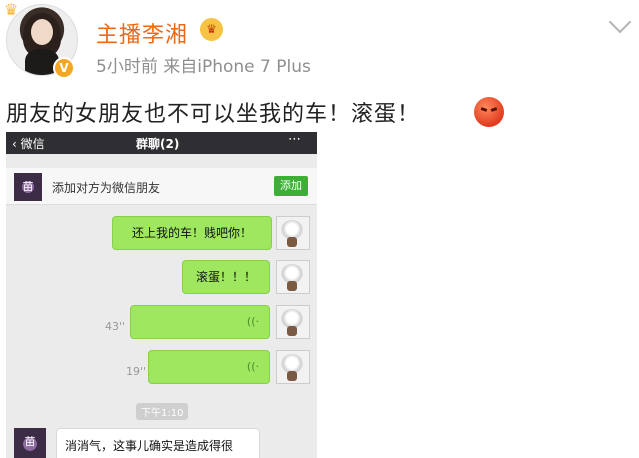 The width and height of the screenshot is (639, 458). Describe the element at coordinates (211, 29) in the screenshot. I see `vip-crown-icon: ♛` at that location.